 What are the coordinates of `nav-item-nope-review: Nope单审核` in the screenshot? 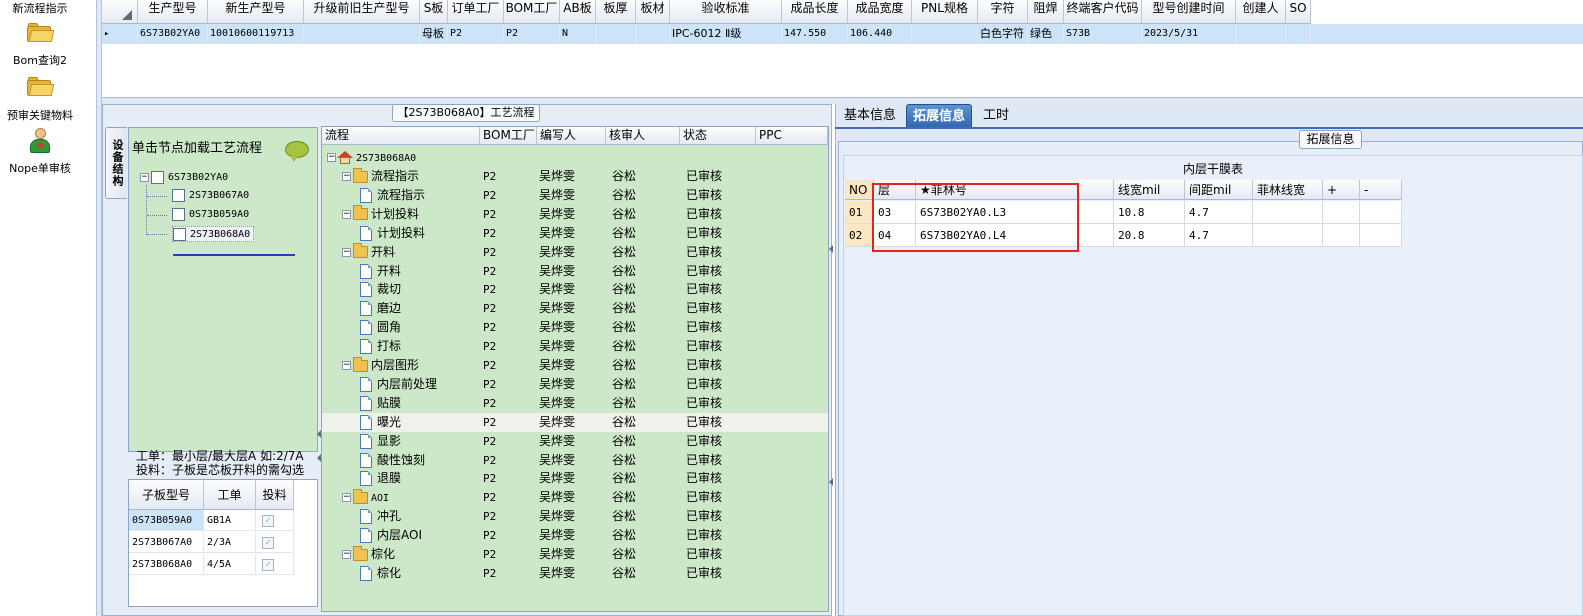 It's located at (40, 152).